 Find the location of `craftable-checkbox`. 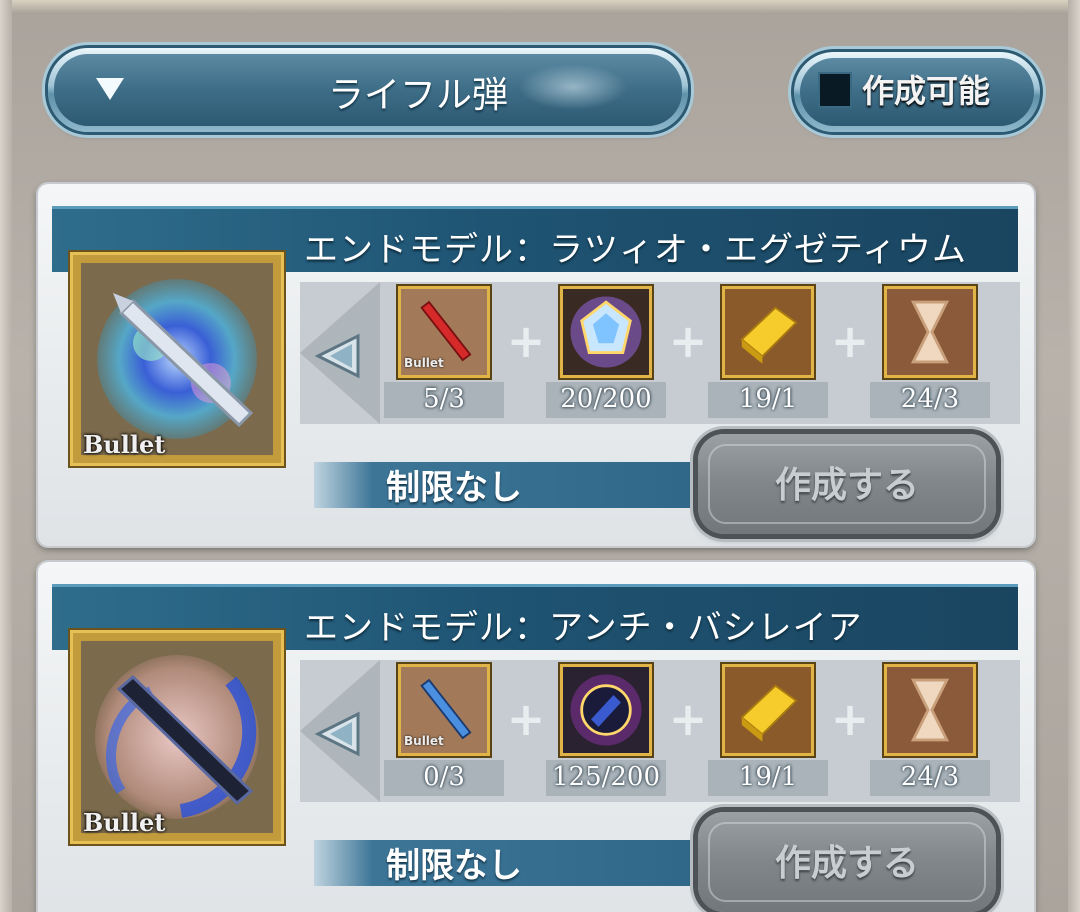

craftable-checkbox is located at coordinates (835, 90).